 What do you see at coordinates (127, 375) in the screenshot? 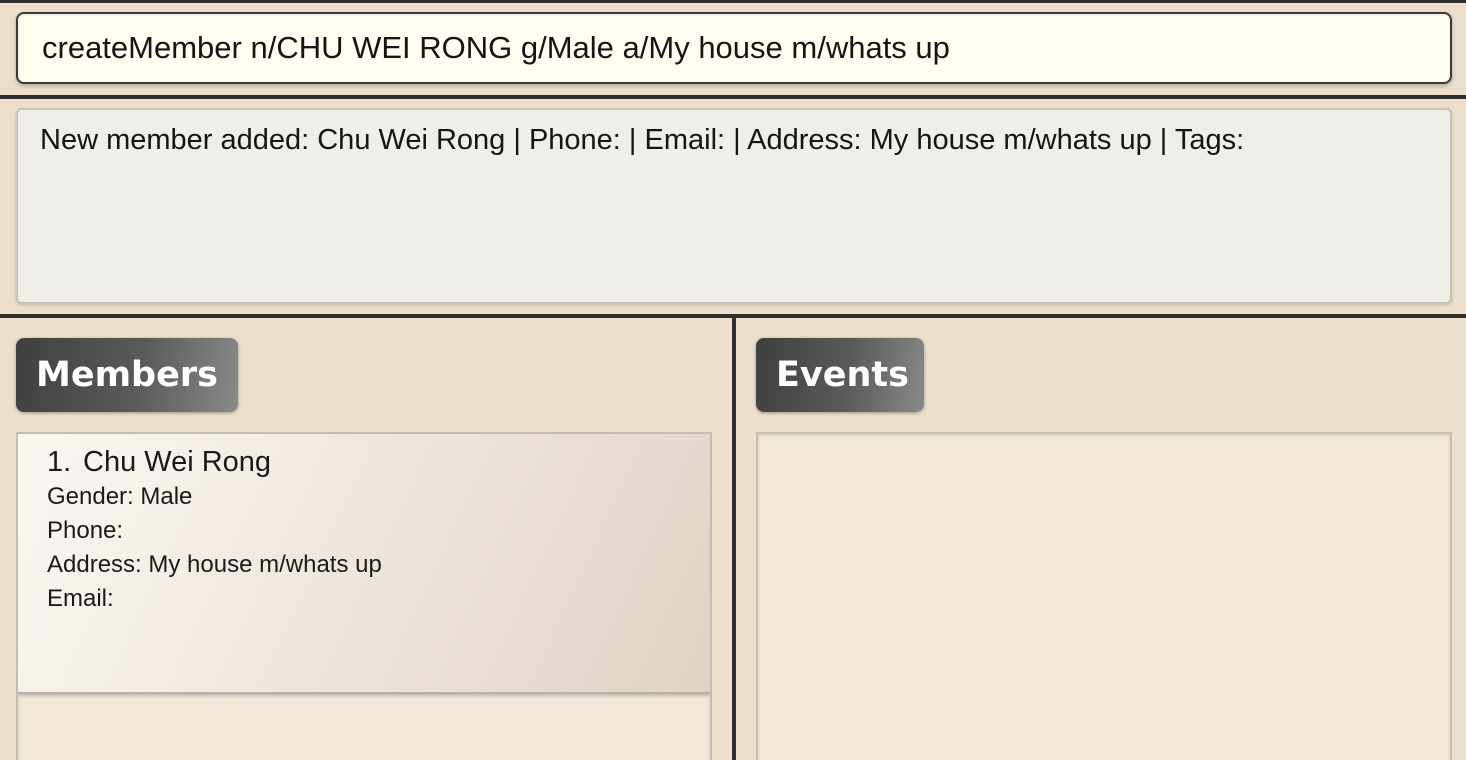
I see `members-panel-title: Members` at bounding box center [127, 375].